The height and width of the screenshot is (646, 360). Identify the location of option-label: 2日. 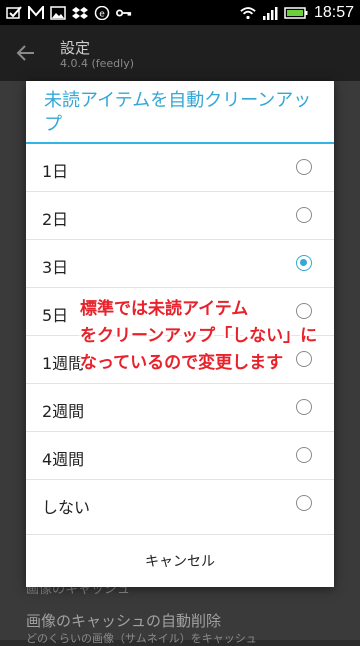
(55, 219).